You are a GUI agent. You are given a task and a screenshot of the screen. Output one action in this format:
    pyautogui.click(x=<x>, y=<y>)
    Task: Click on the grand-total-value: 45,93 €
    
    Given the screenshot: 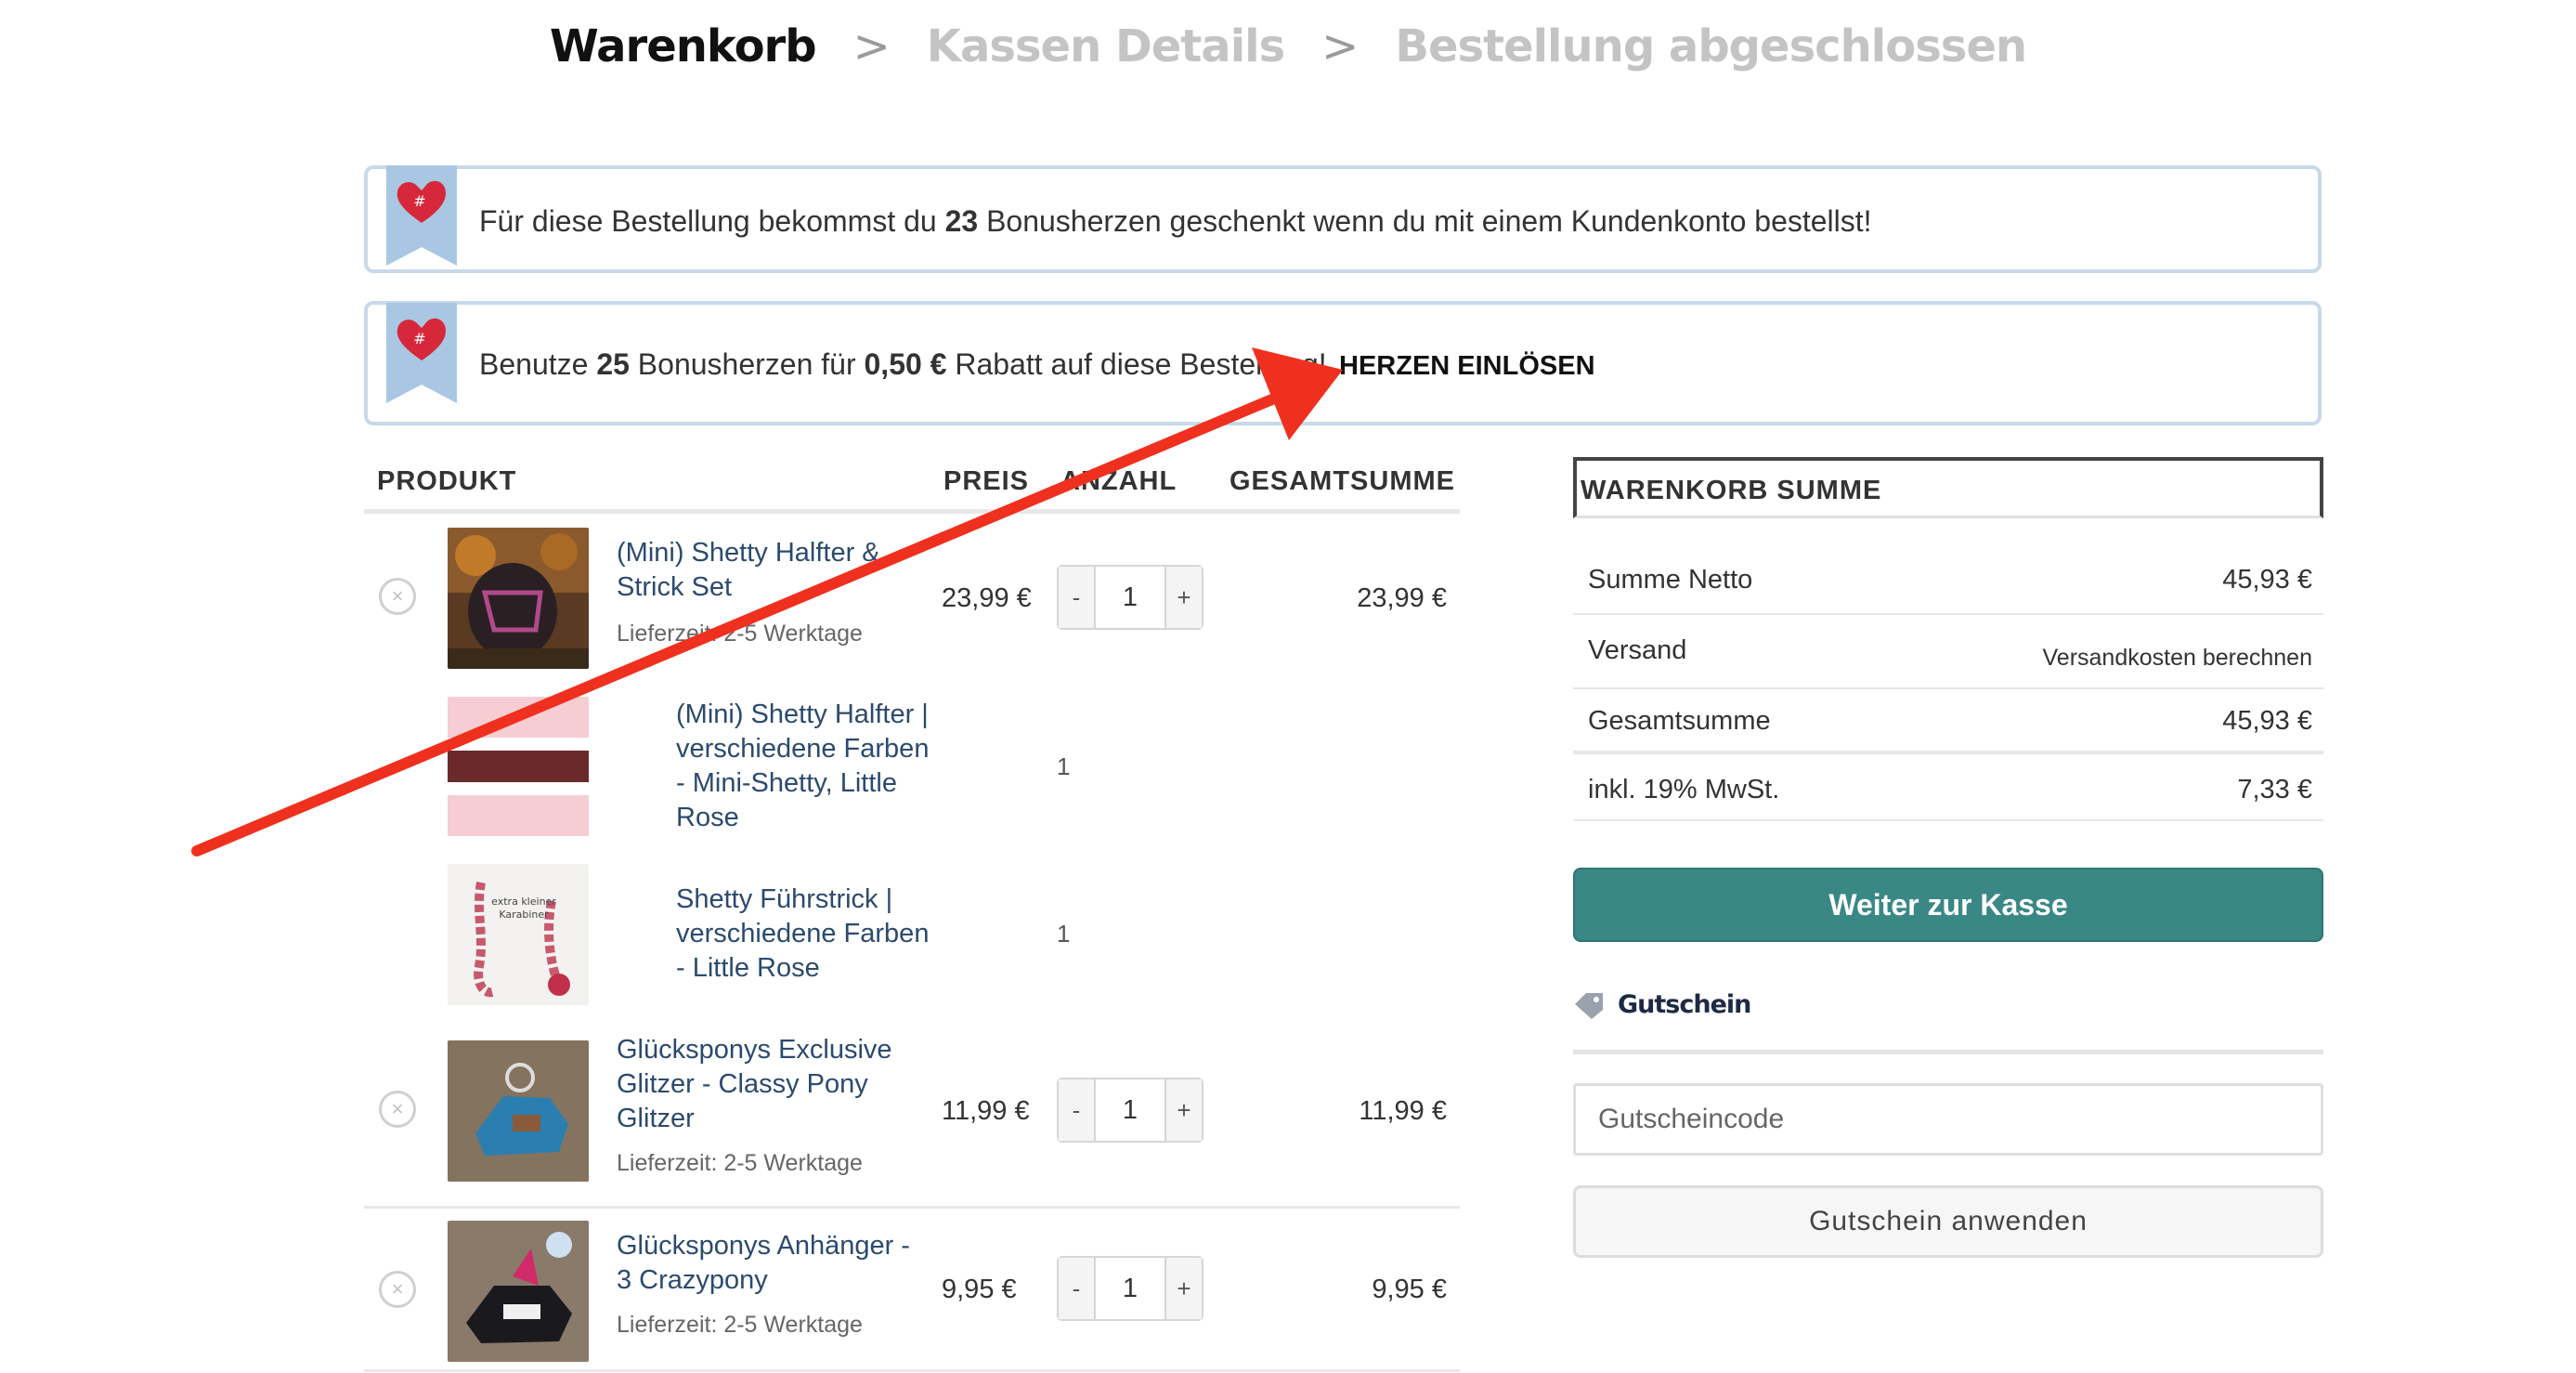 What is the action you would take?
    pyautogui.click(x=2267, y=721)
    